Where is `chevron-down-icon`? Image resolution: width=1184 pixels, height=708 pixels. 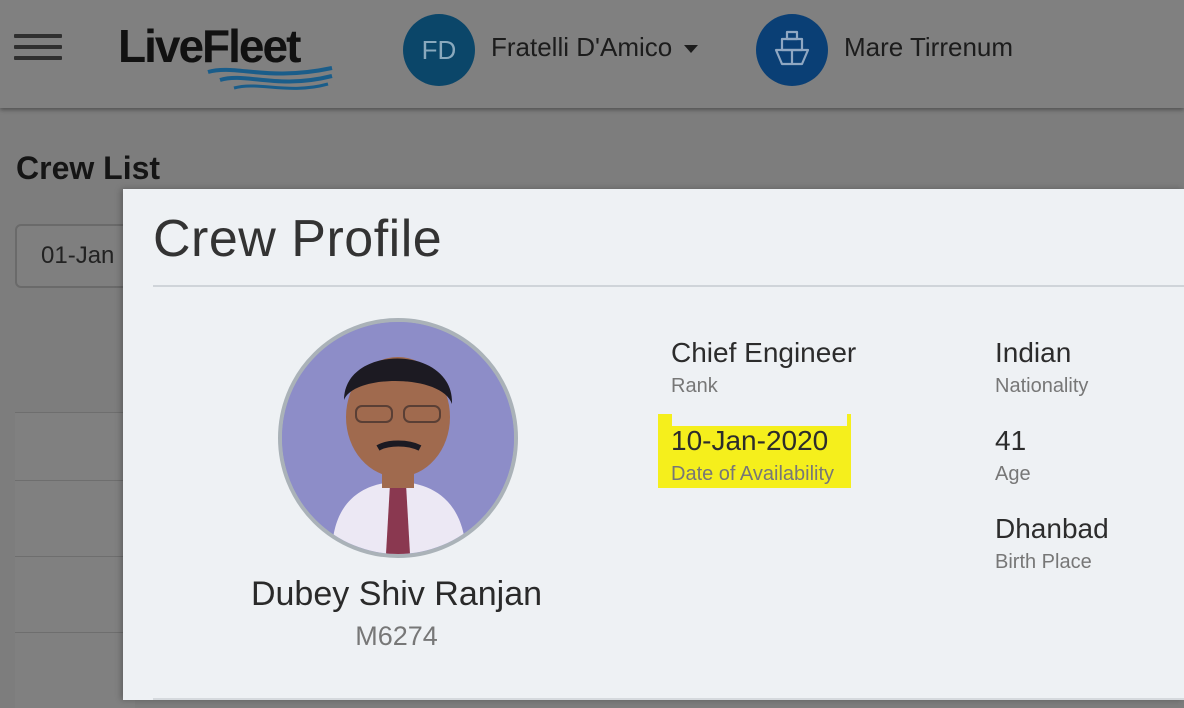 chevron-down-icon is located at coordinates (691, 48).